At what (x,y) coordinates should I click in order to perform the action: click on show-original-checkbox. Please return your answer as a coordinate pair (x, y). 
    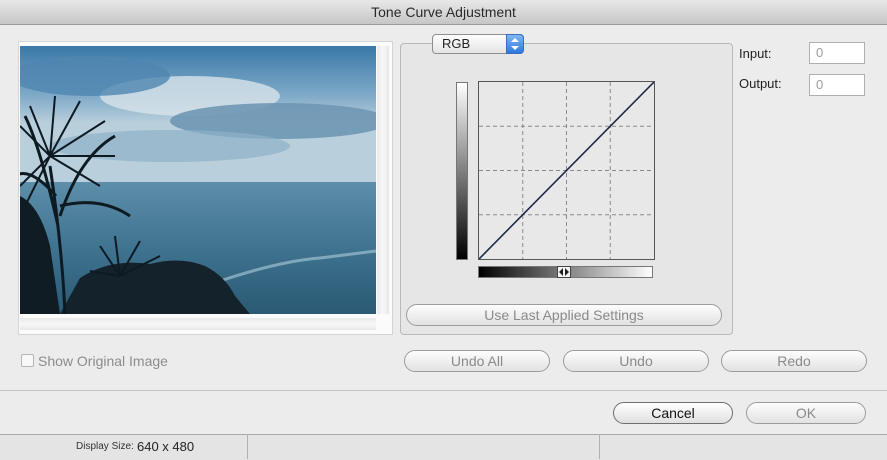
    Looking at the image, I should click on (27, 360).